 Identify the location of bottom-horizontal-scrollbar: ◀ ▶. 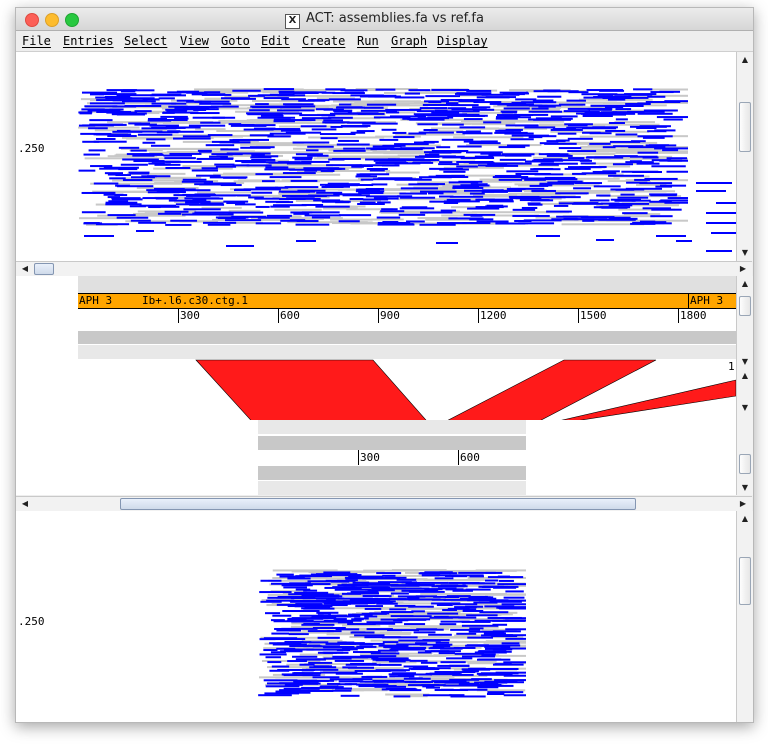
(384, 504).